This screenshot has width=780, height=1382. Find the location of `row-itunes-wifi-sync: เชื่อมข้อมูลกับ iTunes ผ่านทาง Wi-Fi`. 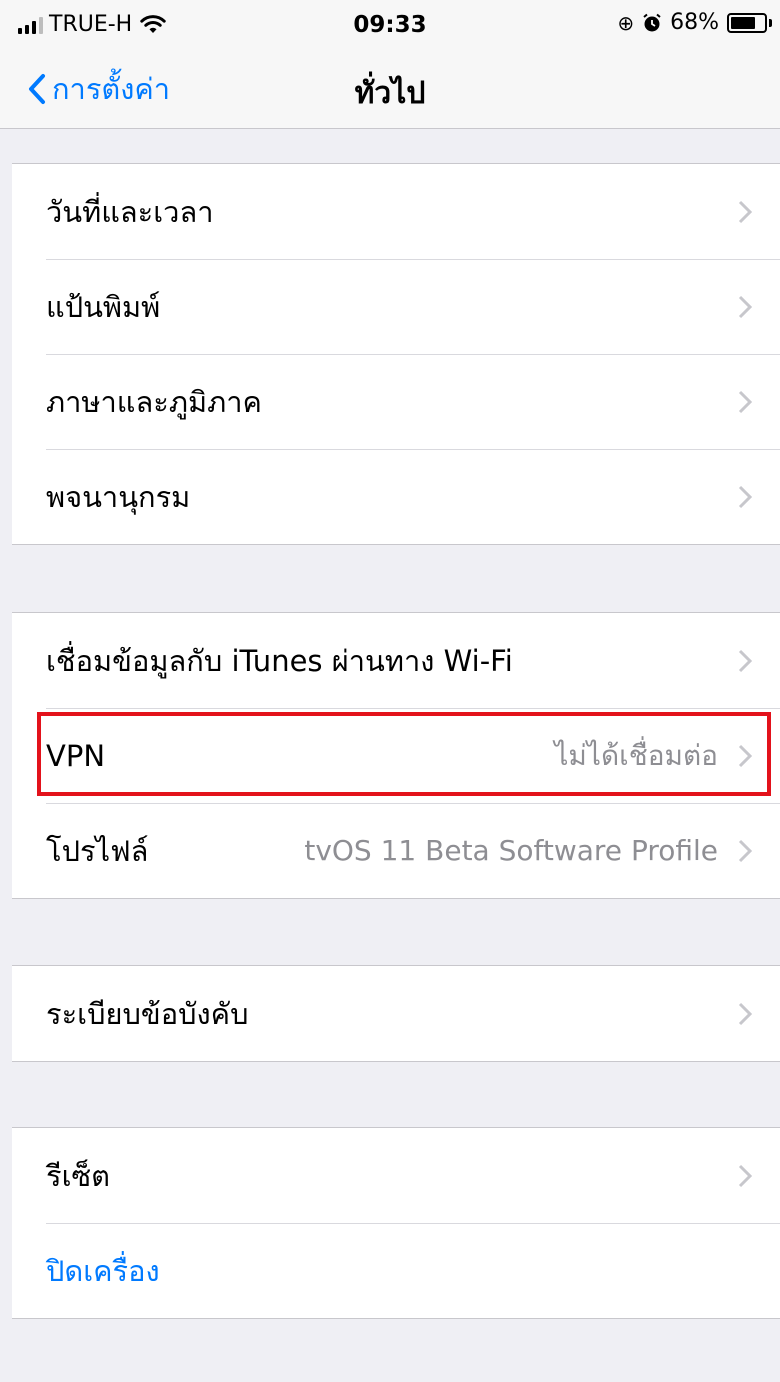

row-itunes-wifi-sync: เชื่อมข้อมูลกับ iTunes ผ่านทาง Wi-Fi is located at coordinates (396, 660).